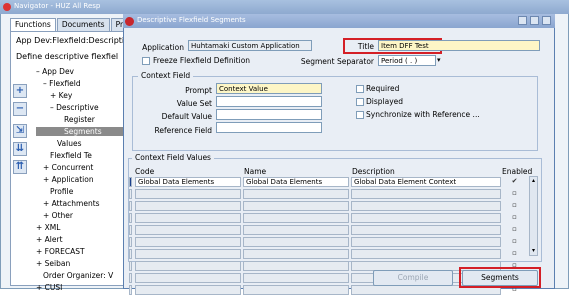 Image resolution: width=569 pixels, height=295 pixels. I want to click on synchronize-checkbox, so click(360, 115).